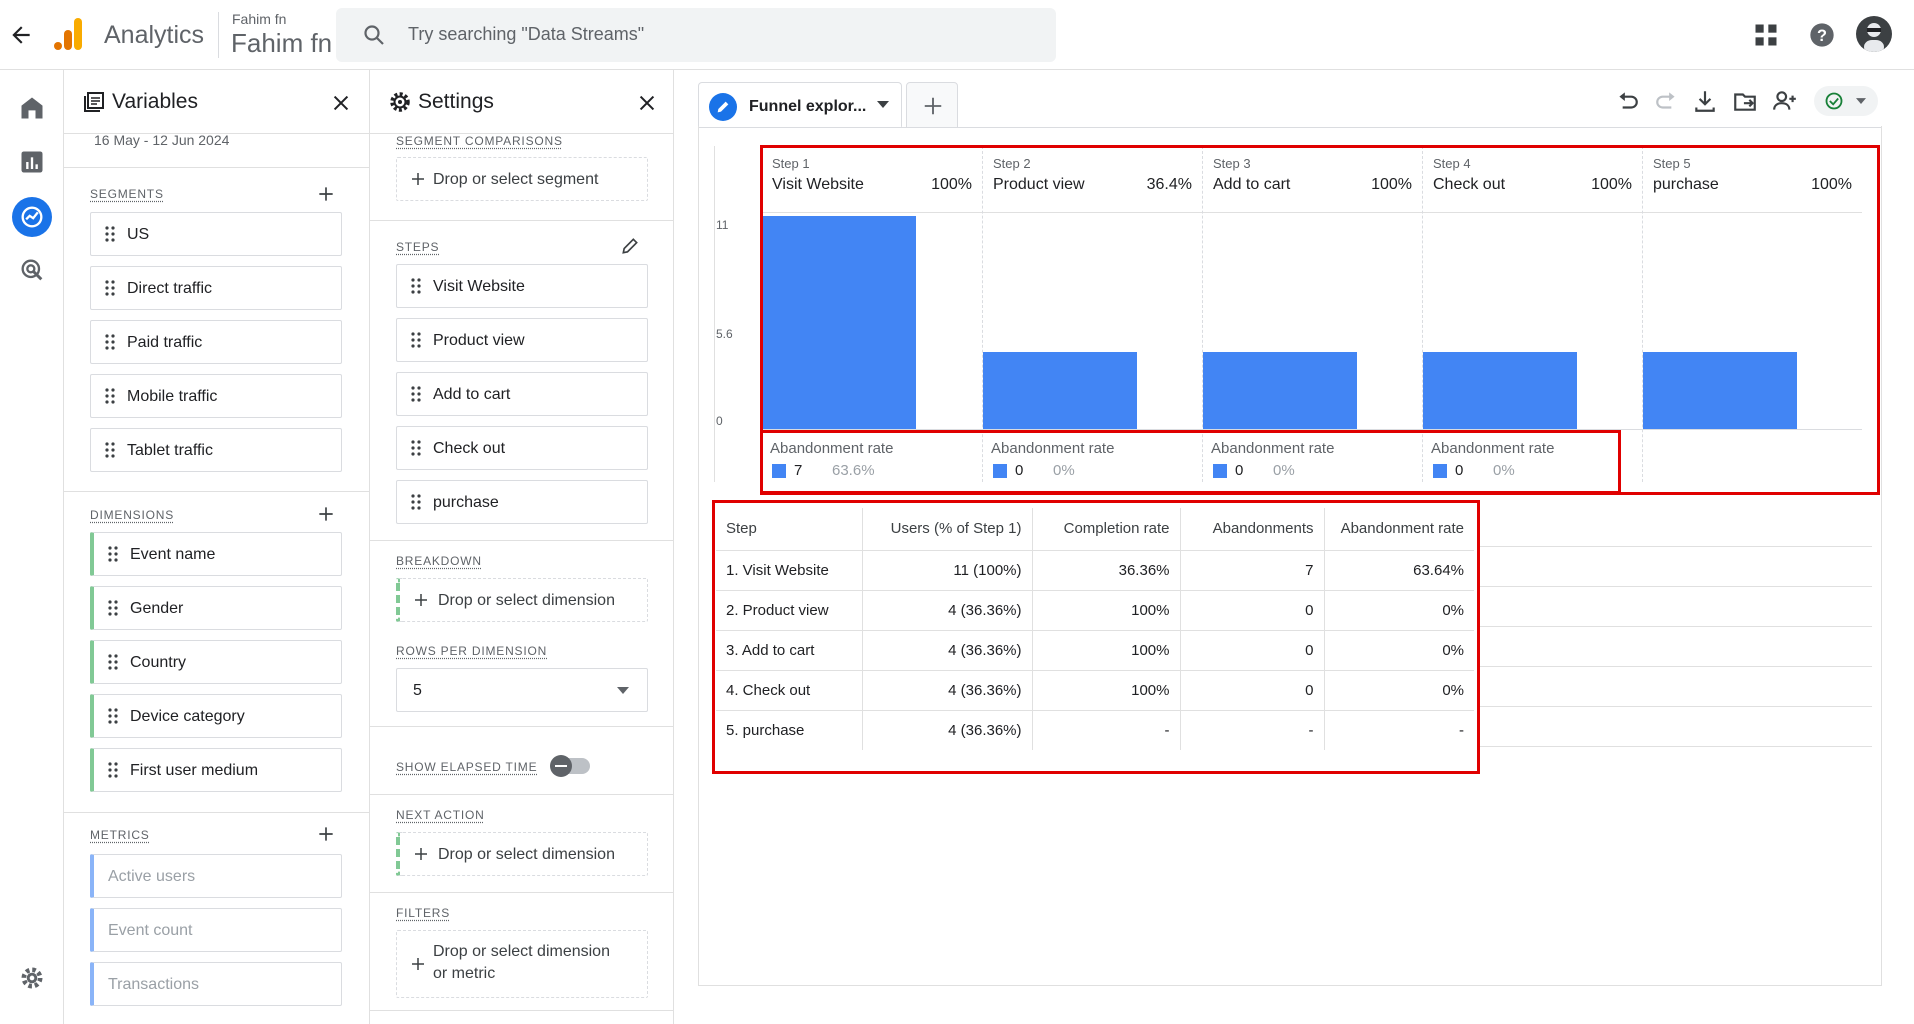 This screenshot has width=1914, height=1024. What do you see at coordinates (467, 767) in the screenshot?
I see `show-elapsed-time-label: SHOW ELAPSED TIME` at bounding box center [467, 767].